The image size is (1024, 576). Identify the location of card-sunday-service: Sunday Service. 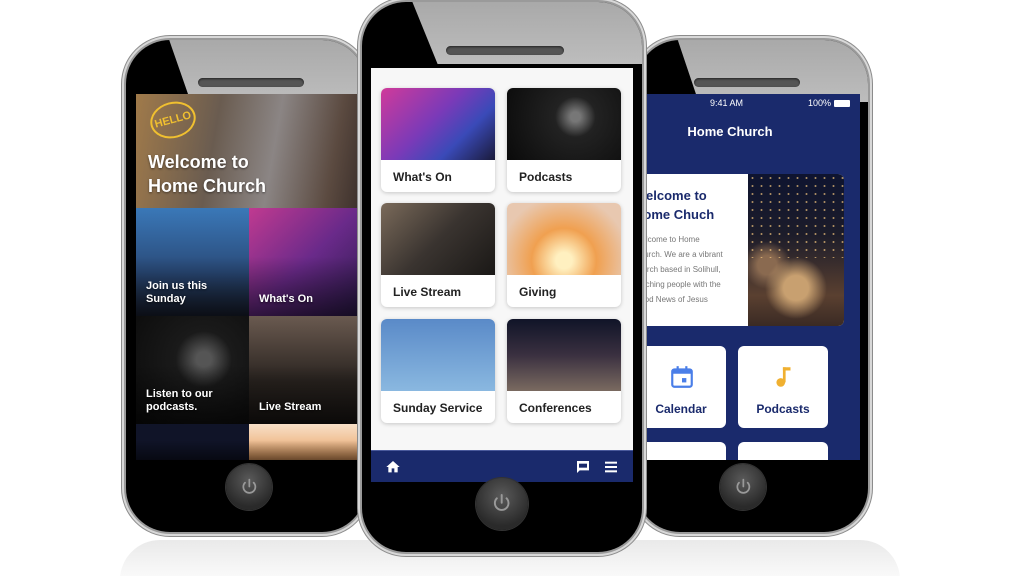
(438, 371).